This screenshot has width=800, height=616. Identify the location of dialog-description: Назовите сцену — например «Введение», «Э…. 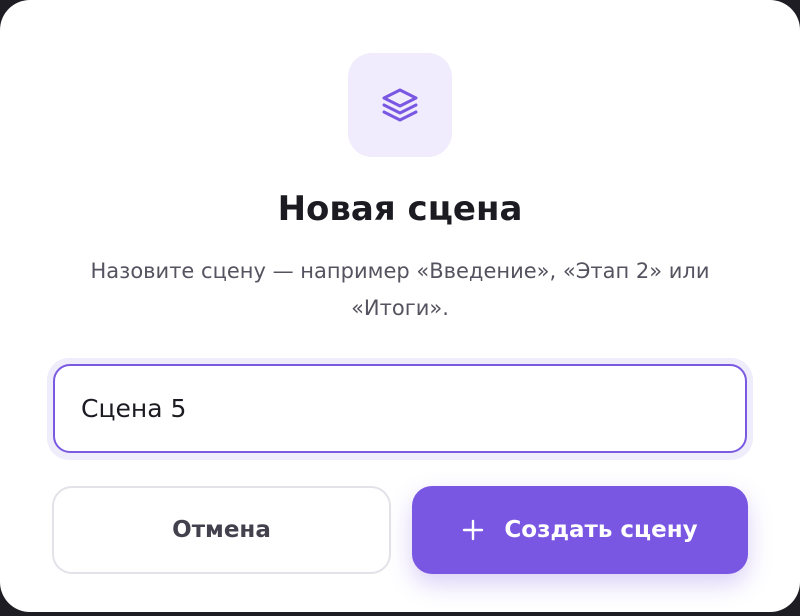
(400, 289).